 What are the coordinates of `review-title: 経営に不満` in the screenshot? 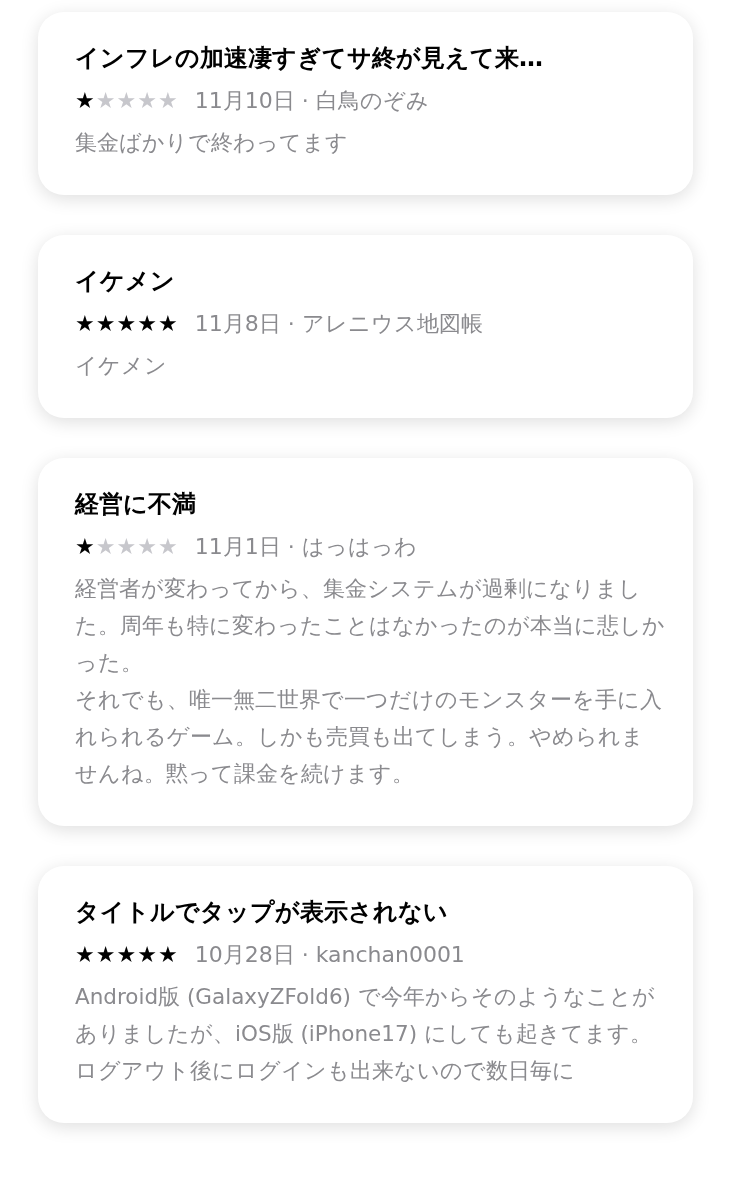 It's located at (136, 504).